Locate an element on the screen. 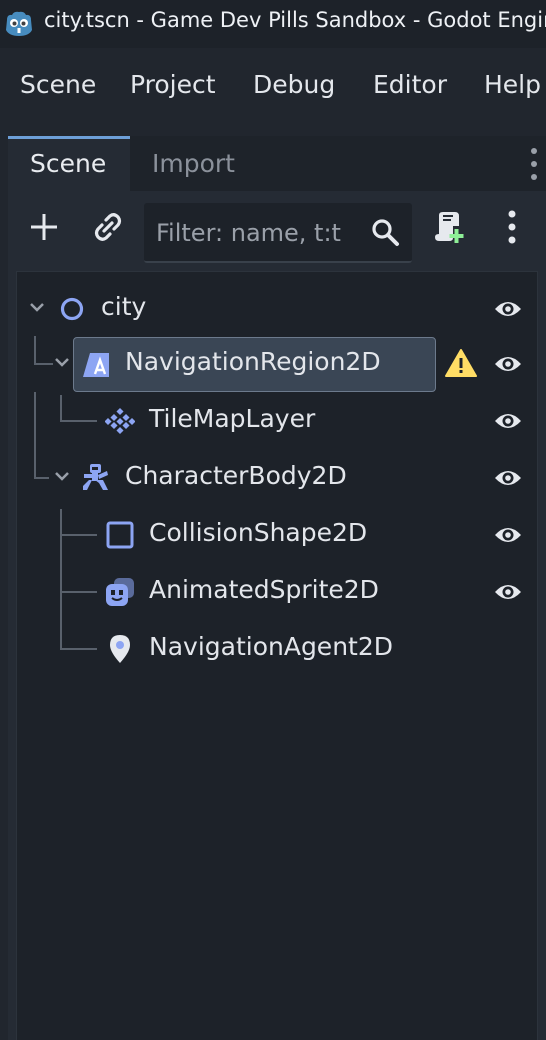  scene-toolbar is located at coordinates (277, 231).